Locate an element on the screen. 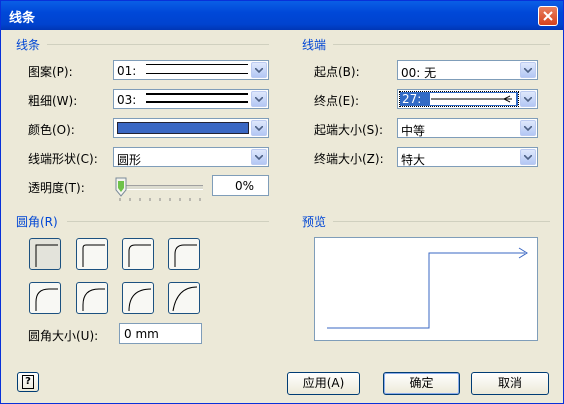 The width and height of the screenshot is (564, 404). end-size-dropdown-button is located at coordinates (528, 157).